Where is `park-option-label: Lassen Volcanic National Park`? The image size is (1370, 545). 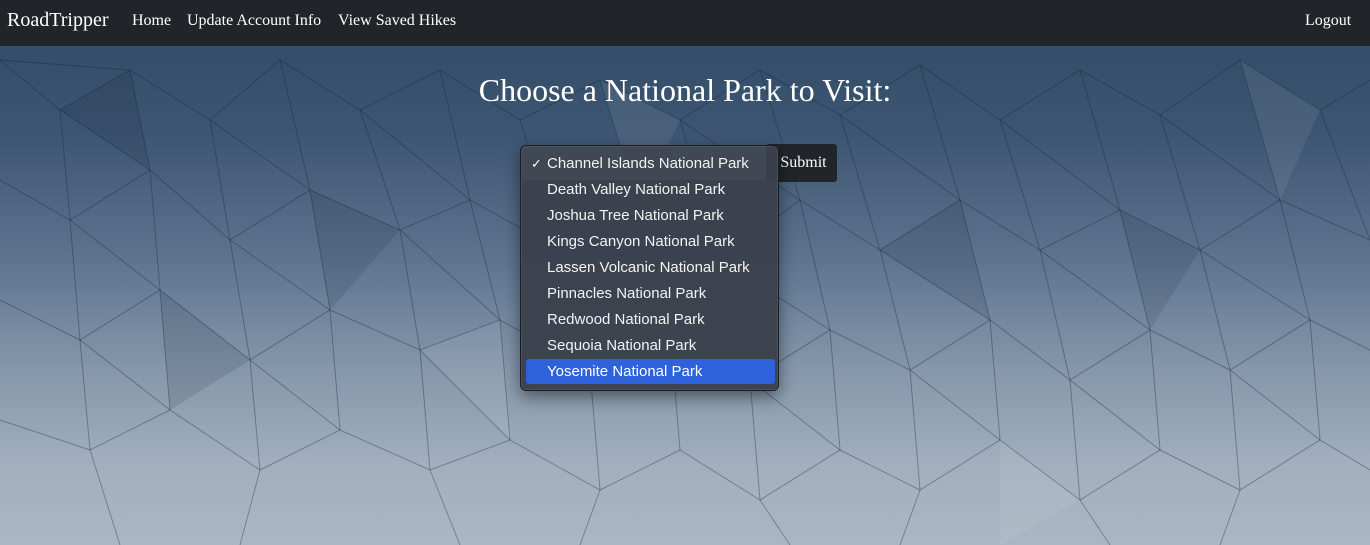 park-option-label: Lassen Volcanic National Park is located at coordinates (648, 267).